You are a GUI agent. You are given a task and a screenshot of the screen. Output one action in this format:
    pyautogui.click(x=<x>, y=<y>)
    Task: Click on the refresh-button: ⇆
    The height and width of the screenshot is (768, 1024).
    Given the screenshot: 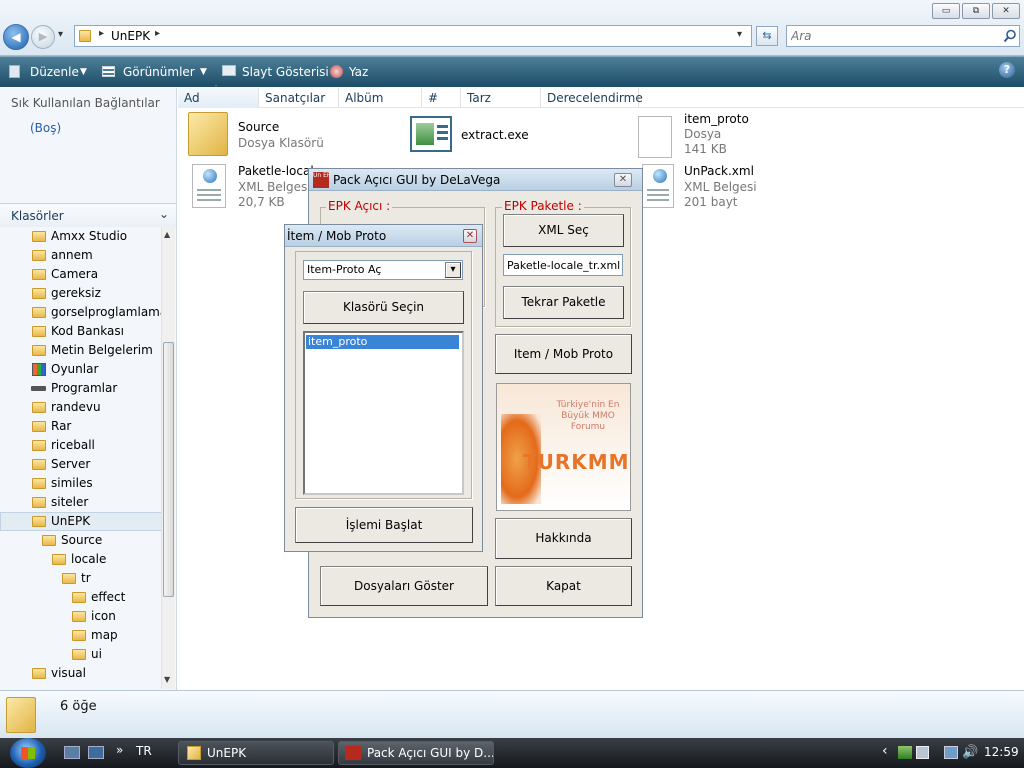 What is the action you would take?
    pyautogui.click(x=767, y=36)
    